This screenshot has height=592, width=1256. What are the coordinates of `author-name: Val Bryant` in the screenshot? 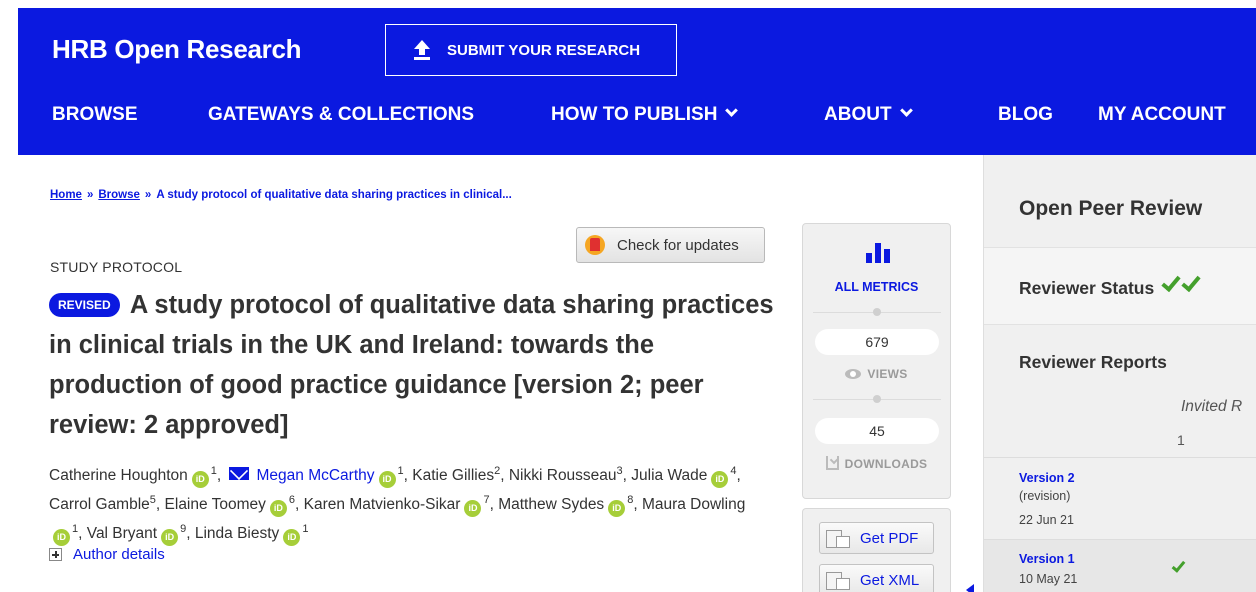 It's located at (122, 534).